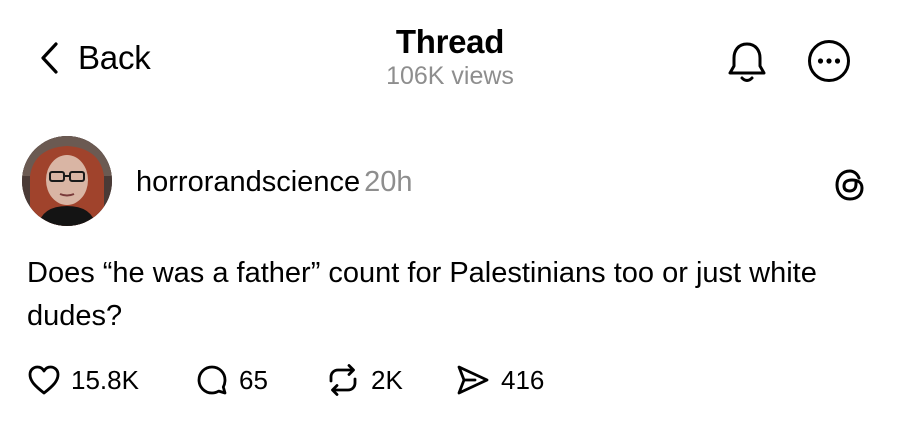 The height and width of the screenshot is (427, 900). Describe the element at coordinates (44, 380) in the screenshot. I see `heart-icon` at that location.